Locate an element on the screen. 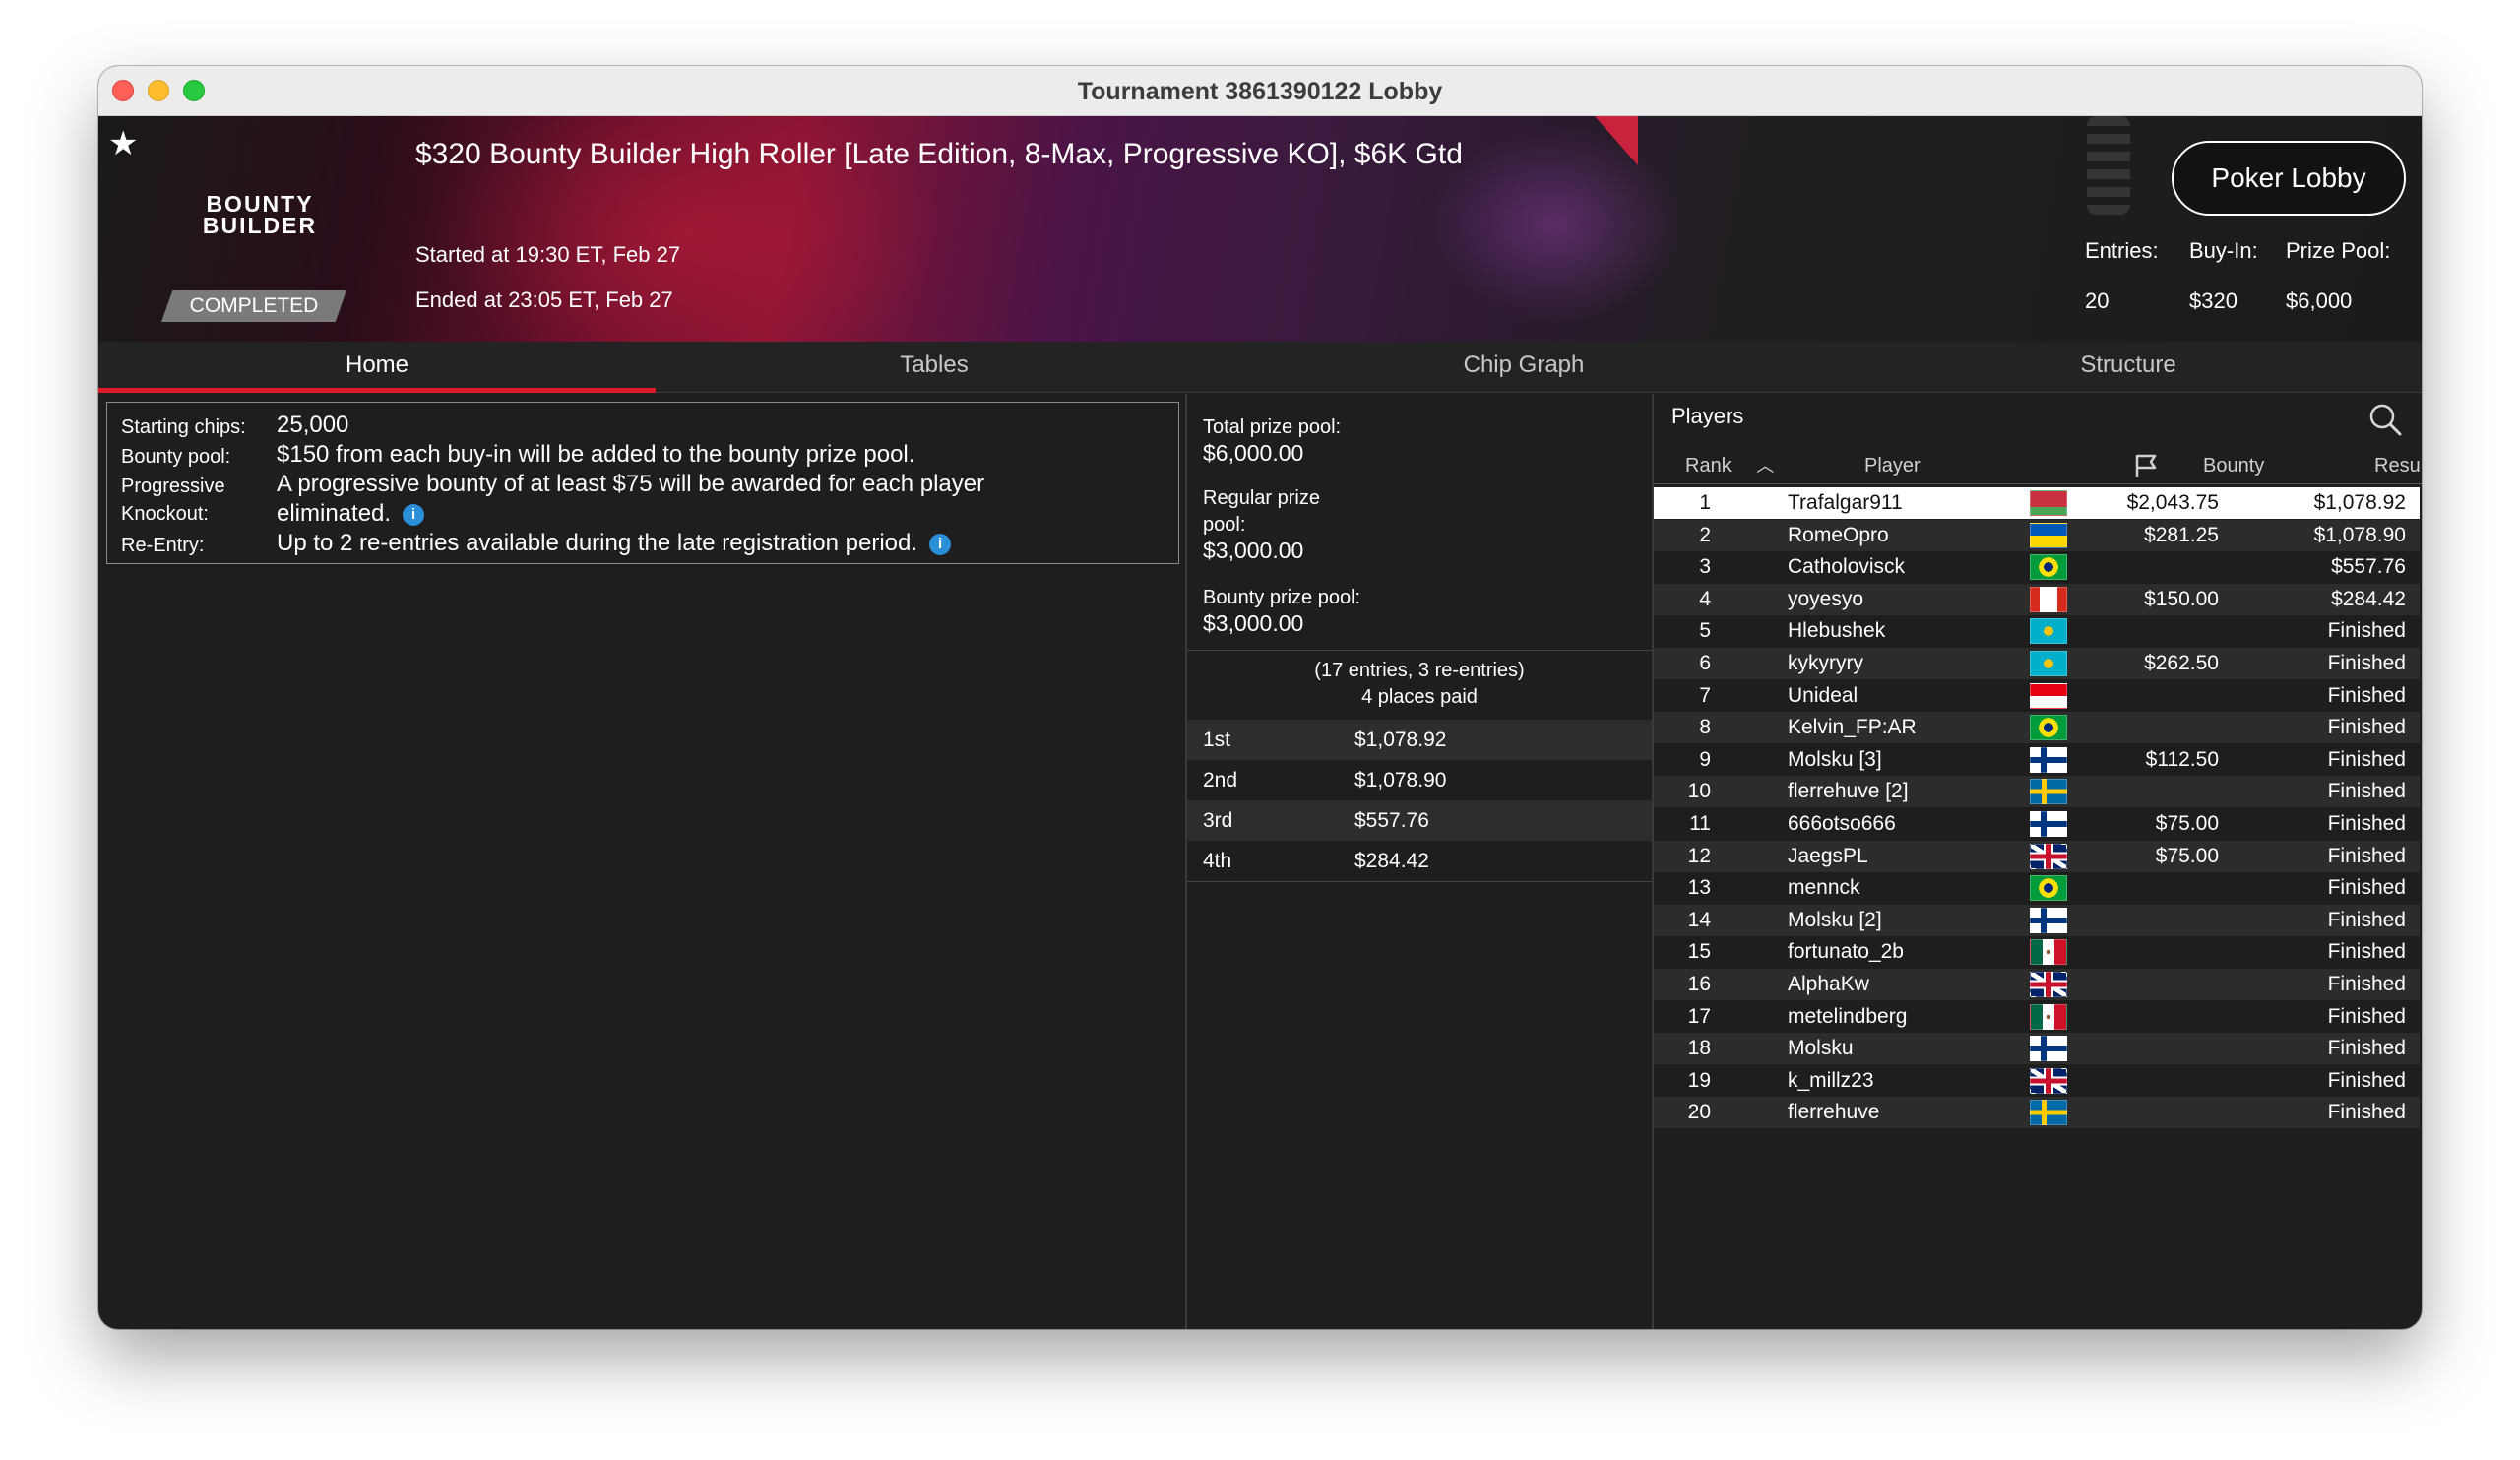  player-rank: 1 is located at coordinates (1705, 502).